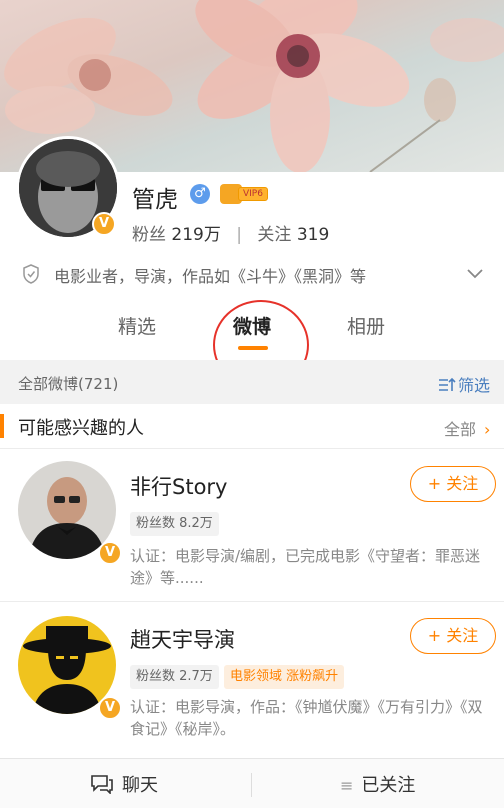 The image size is (504, 808). I want to click on filter-button: 筛选, so click(464, 384).